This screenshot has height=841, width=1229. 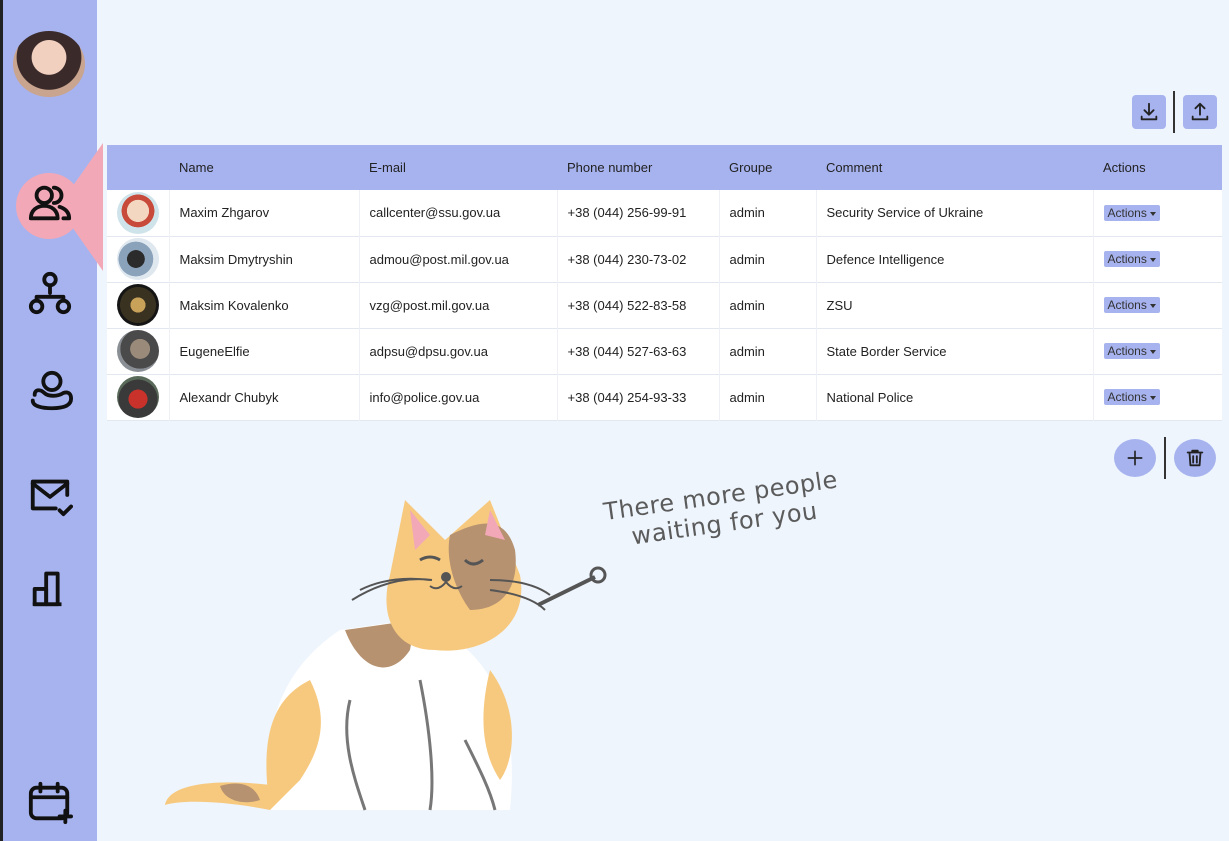 What do you see at coordinates (138, 167) in the screenshot?
I see `header-avatar` at bounding box center [138, 167].